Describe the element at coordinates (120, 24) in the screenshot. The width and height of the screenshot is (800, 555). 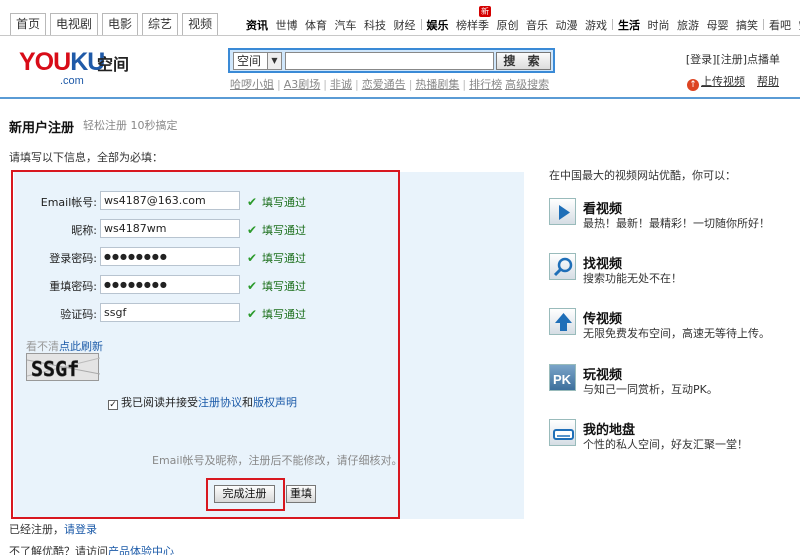
I see `tab-movie: 电影` at that location.